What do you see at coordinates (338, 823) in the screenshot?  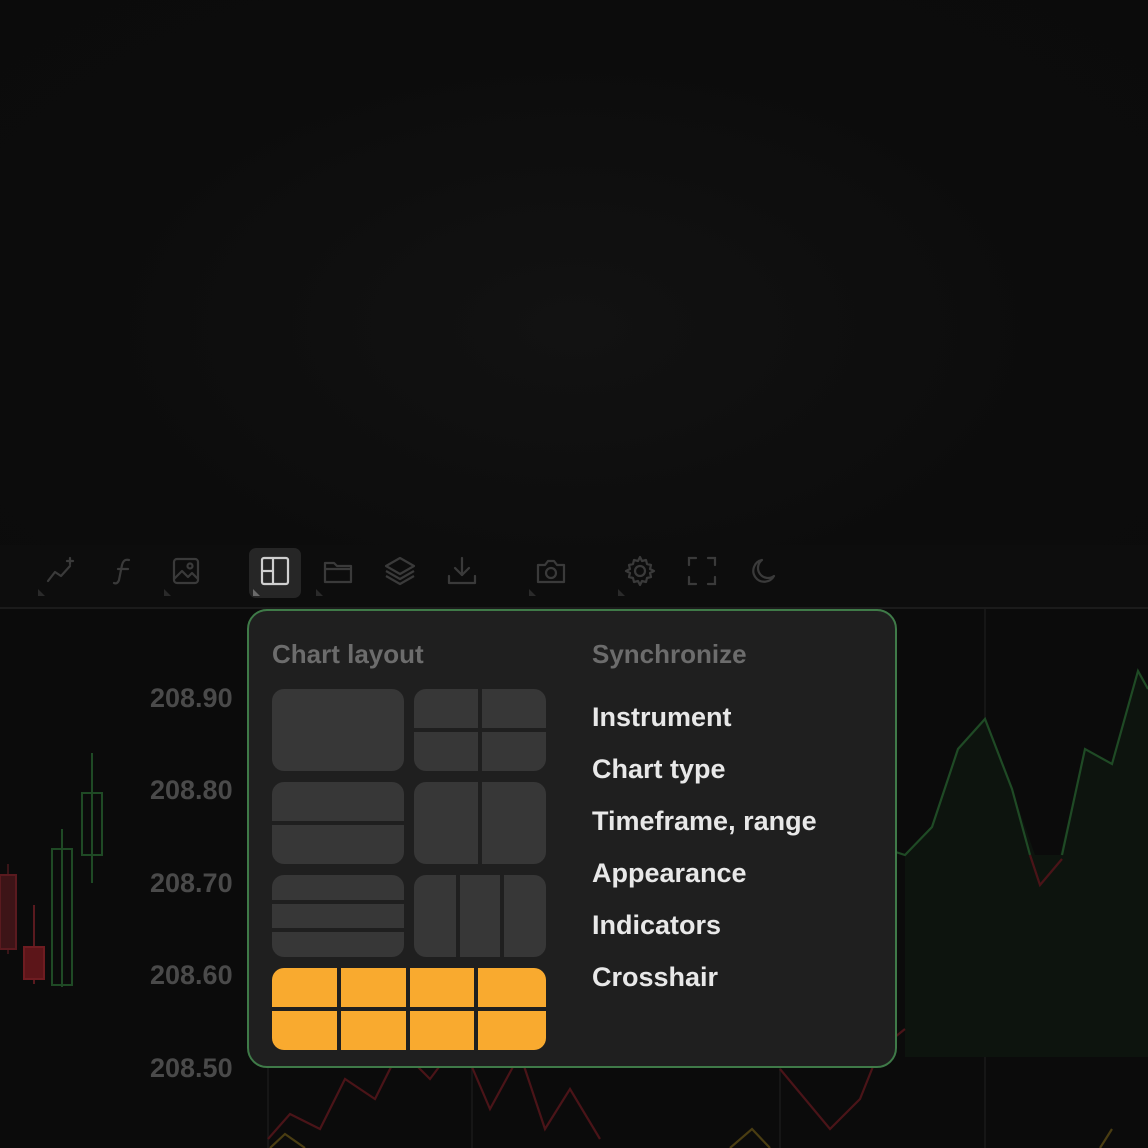 I see `layout-2-rows` at bounding box center [338, 823].